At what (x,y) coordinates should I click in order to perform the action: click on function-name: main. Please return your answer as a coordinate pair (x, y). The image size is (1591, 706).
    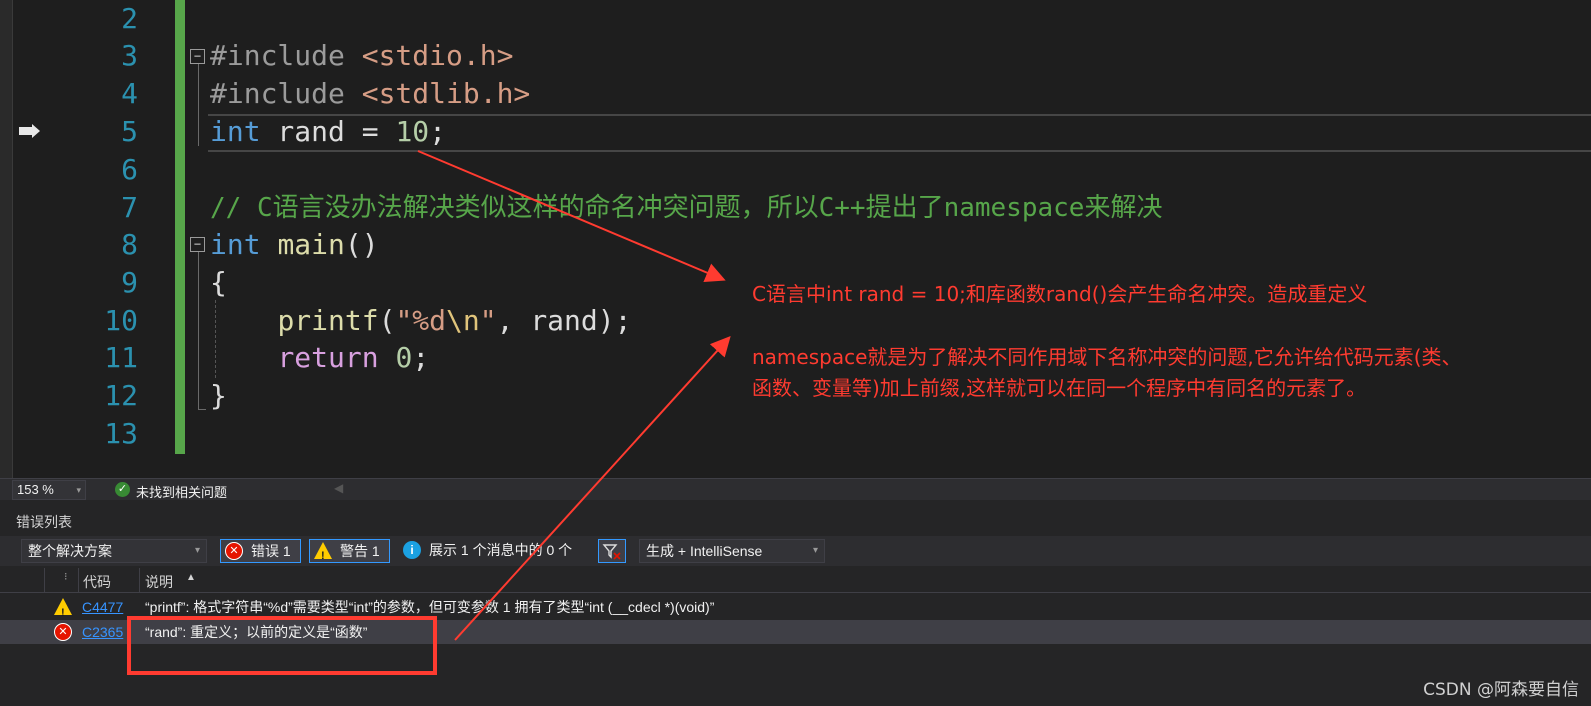
    Looking at the image, I should click on (311, 244).